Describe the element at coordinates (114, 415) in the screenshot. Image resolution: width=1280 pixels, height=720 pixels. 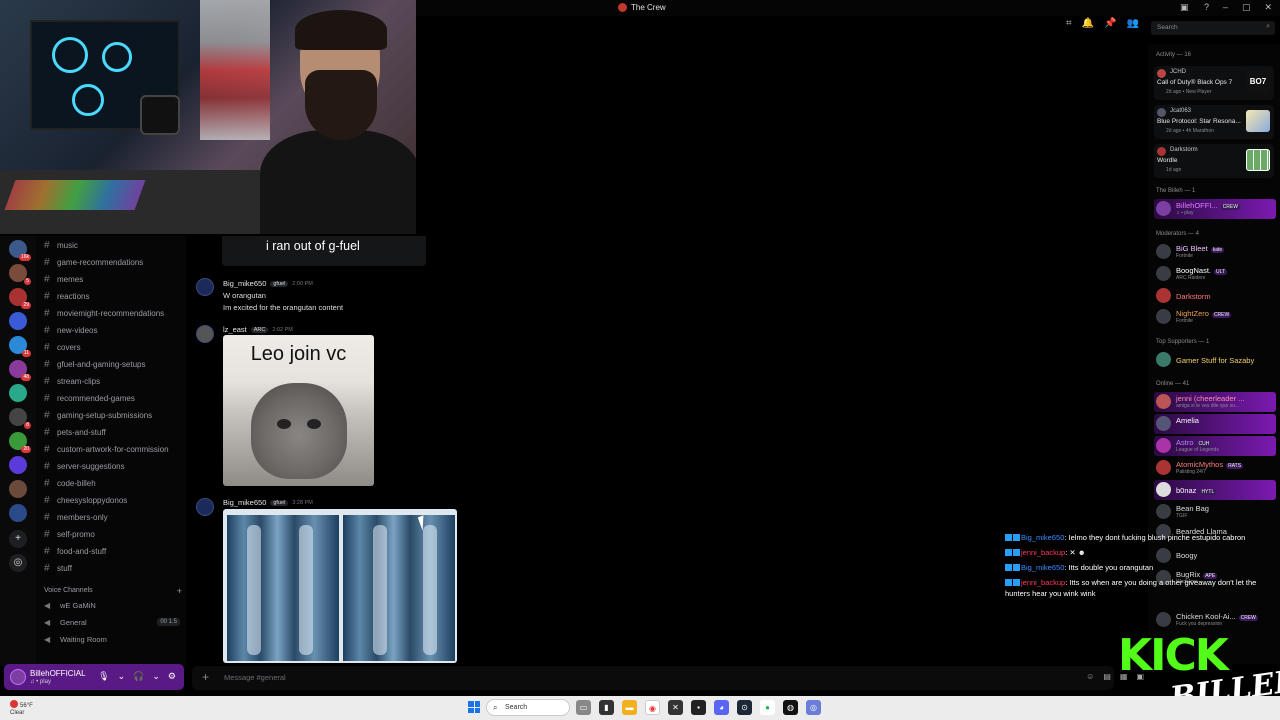
I see `channel-item: # gaming-setup-submissions` at that location.